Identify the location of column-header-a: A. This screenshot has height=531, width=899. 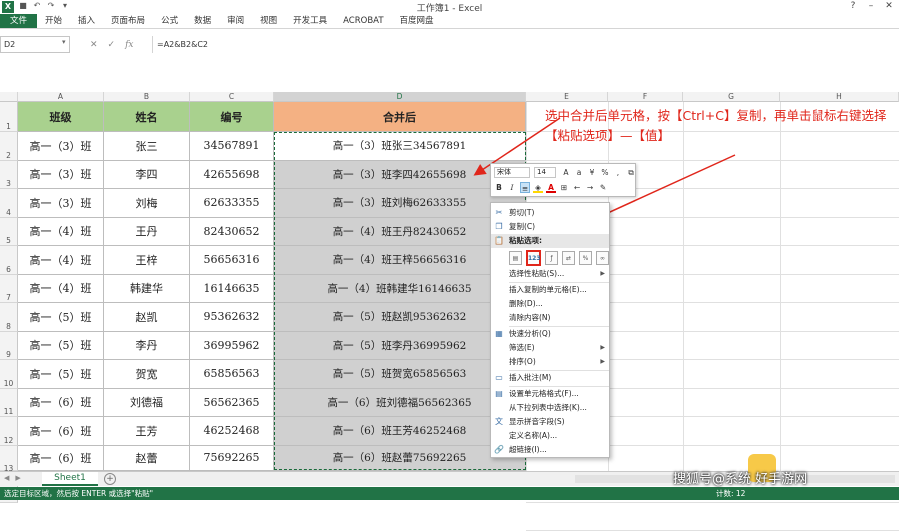
(61, 97).